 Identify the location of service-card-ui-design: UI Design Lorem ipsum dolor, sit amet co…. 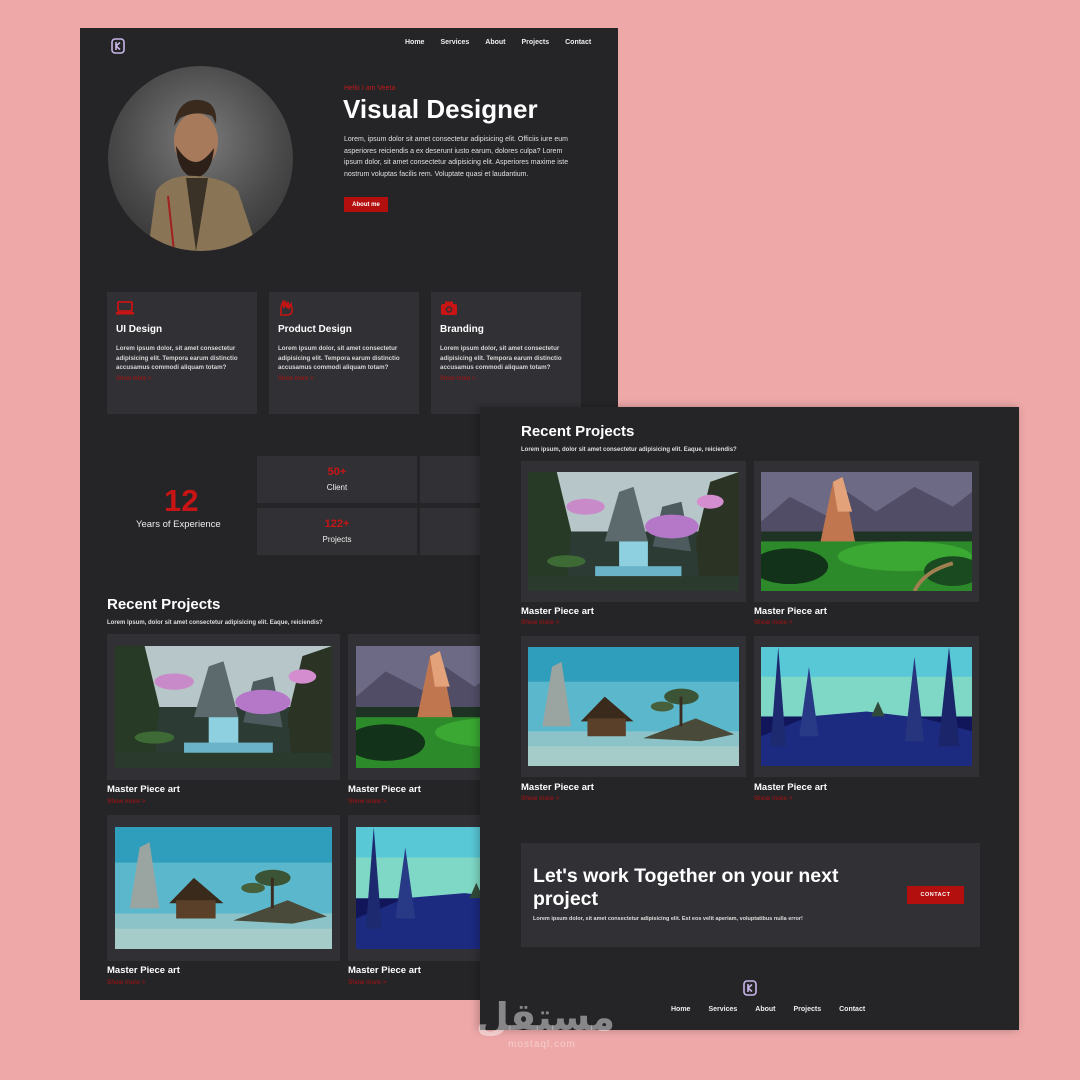
(182, 353).